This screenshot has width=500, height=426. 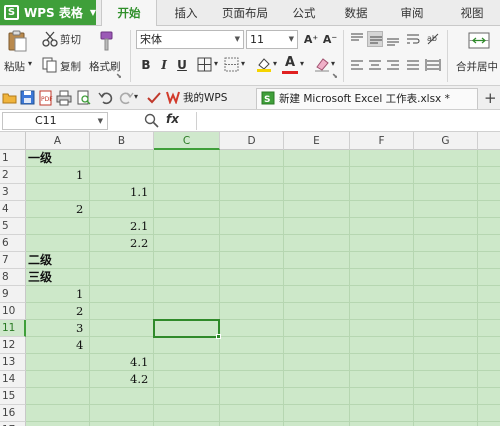 I want to click on active-cell-c11, so click(x=186, y=328).